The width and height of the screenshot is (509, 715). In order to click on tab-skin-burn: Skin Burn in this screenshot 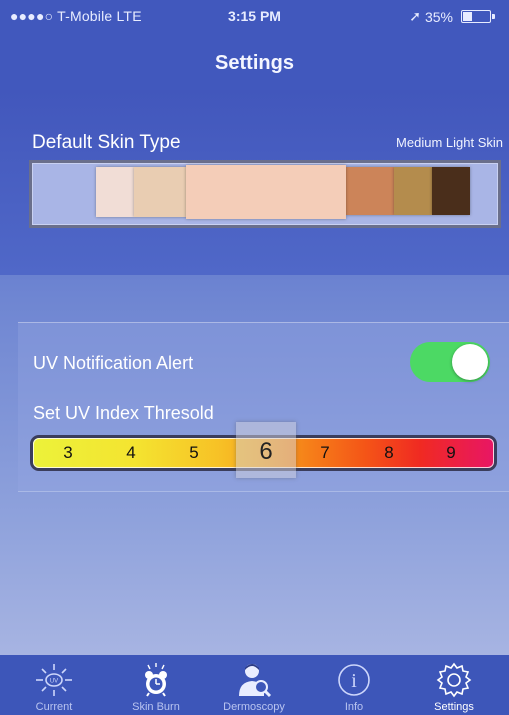, I will do `click(156, 685)`.